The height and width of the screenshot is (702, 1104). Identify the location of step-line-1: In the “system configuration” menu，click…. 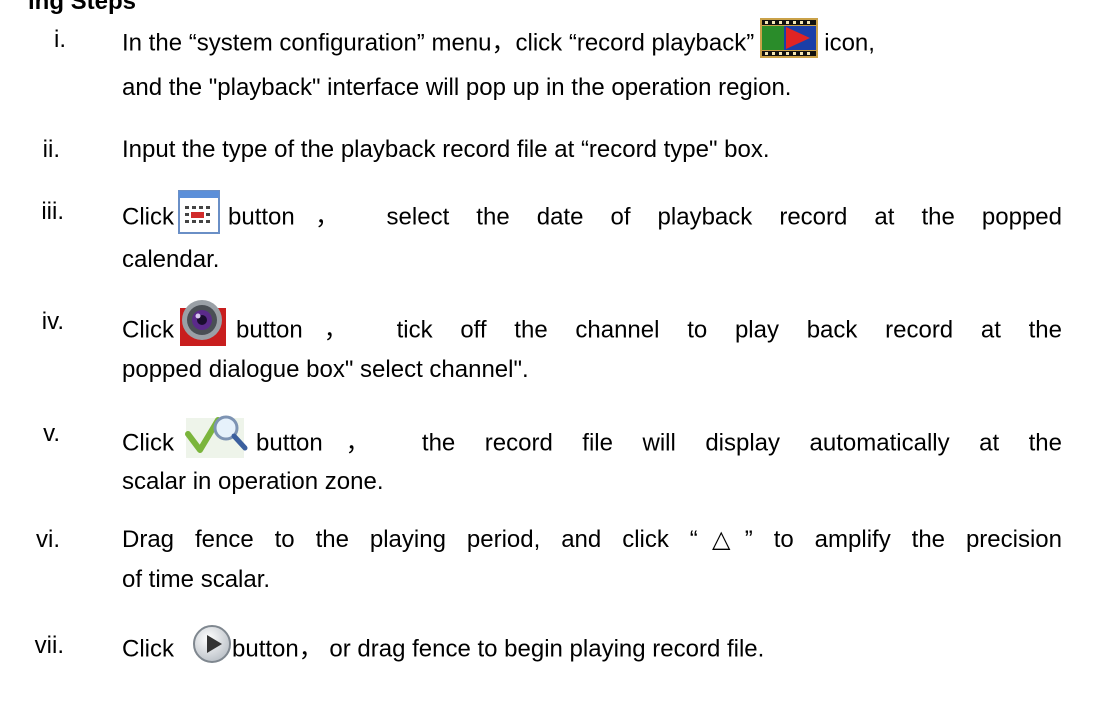
(592, 41).